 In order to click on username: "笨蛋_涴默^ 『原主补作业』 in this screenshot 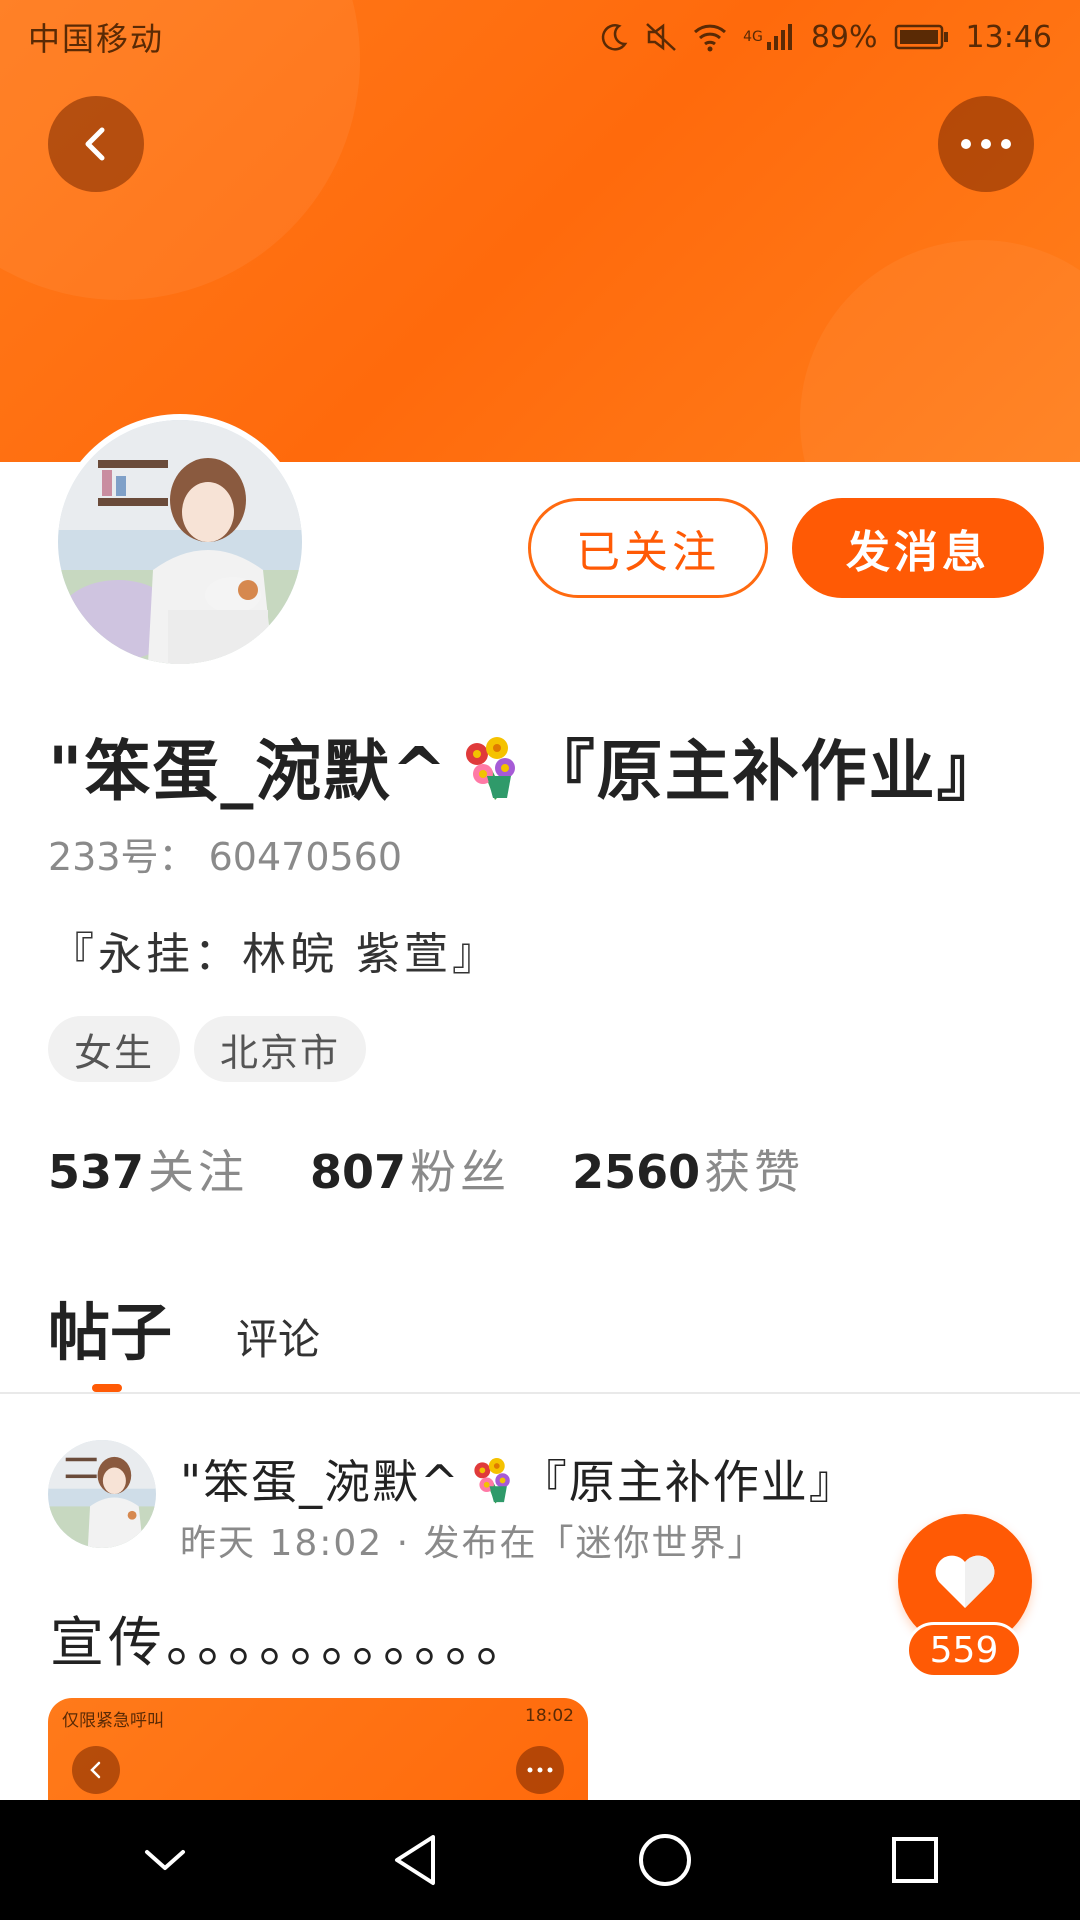, I will do `click(526, 766)`.